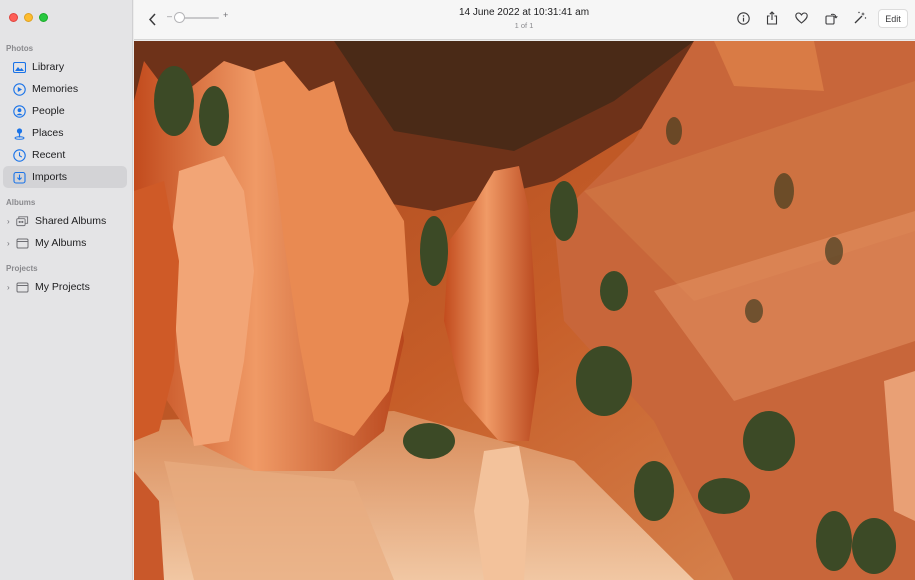  I want to click on info-icon, so click(743, 18).